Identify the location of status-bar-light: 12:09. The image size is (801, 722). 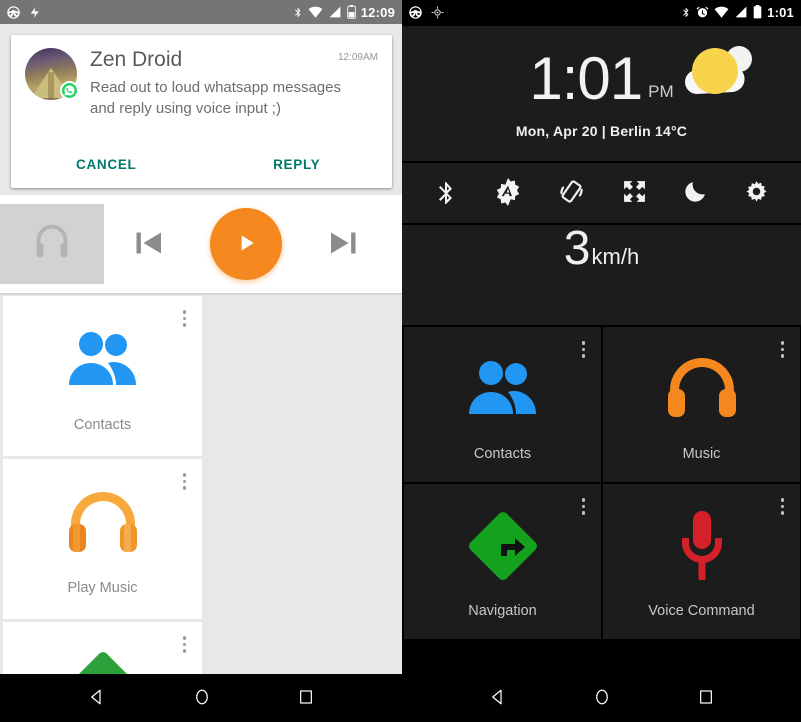
(201, 12).